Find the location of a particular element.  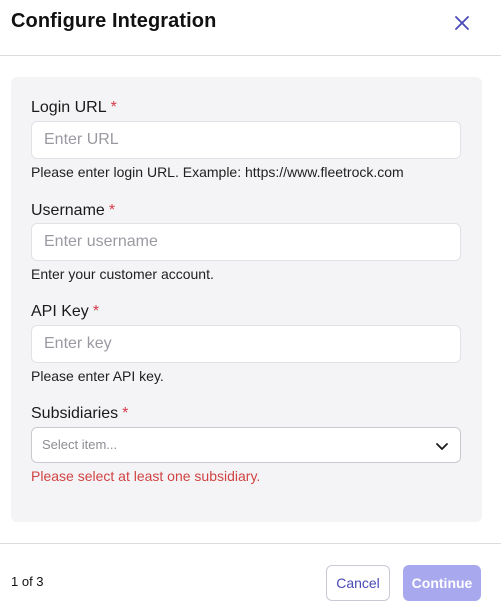

close-button is located at coordinates (462, 23).